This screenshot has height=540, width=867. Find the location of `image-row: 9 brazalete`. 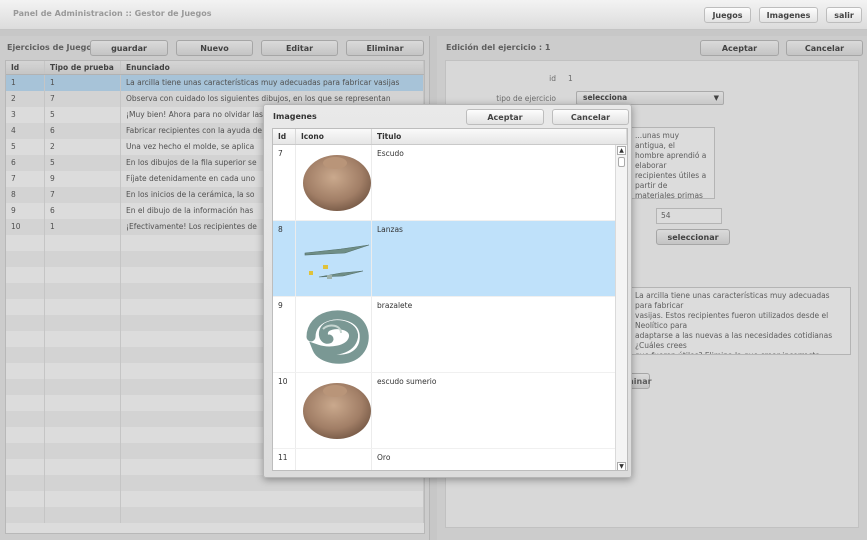

image-row: 9 brazalete is located at coordinates (445, 335).